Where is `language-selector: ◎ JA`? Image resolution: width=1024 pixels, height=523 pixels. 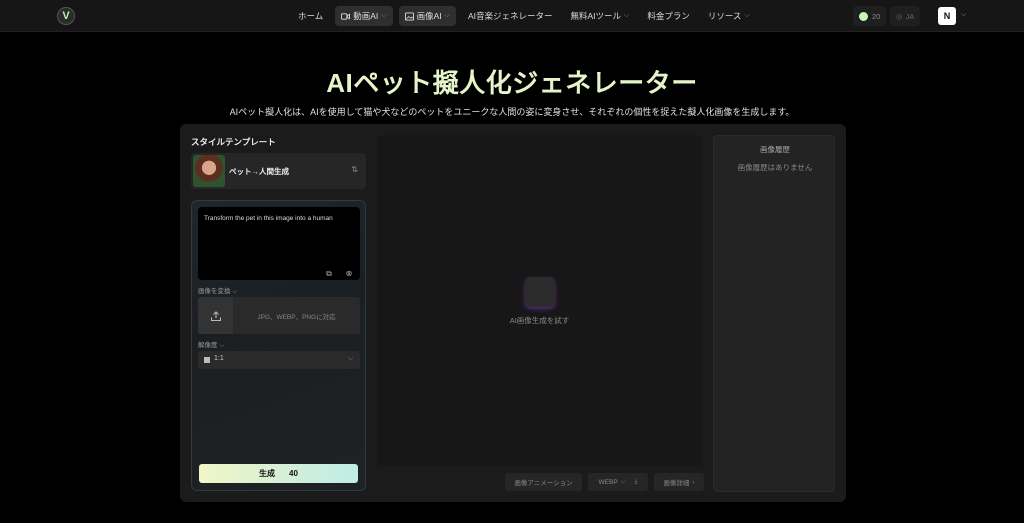
language-selector: ◎ JA is located at coordinates (905, 16).